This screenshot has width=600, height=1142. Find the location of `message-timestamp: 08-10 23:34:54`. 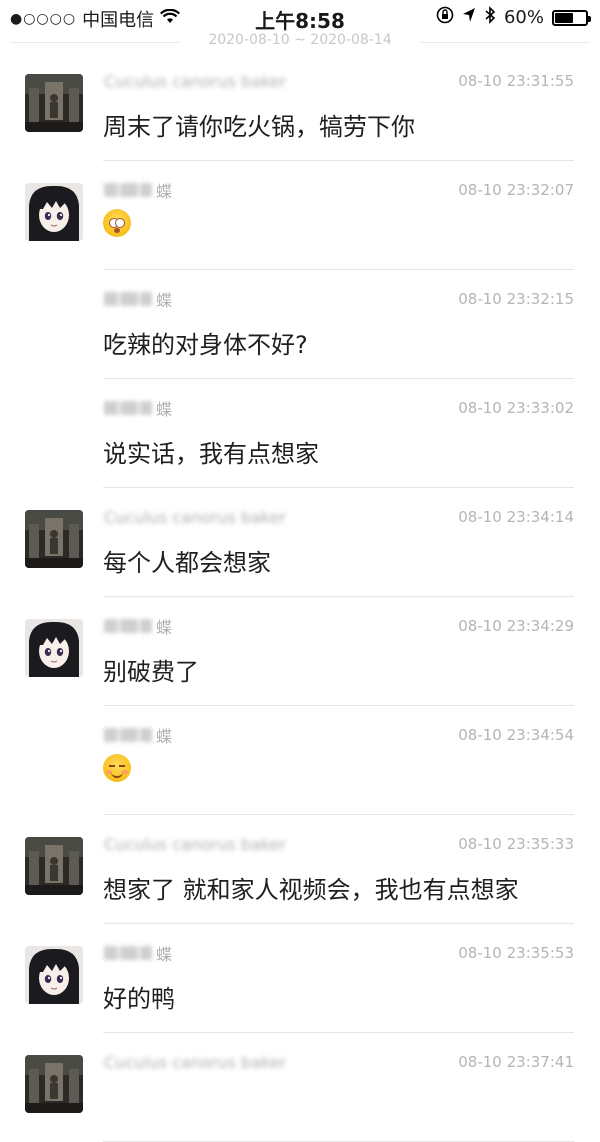

message-timestamp: 08-10 23:34:54 is located at coordinates (516, 735).